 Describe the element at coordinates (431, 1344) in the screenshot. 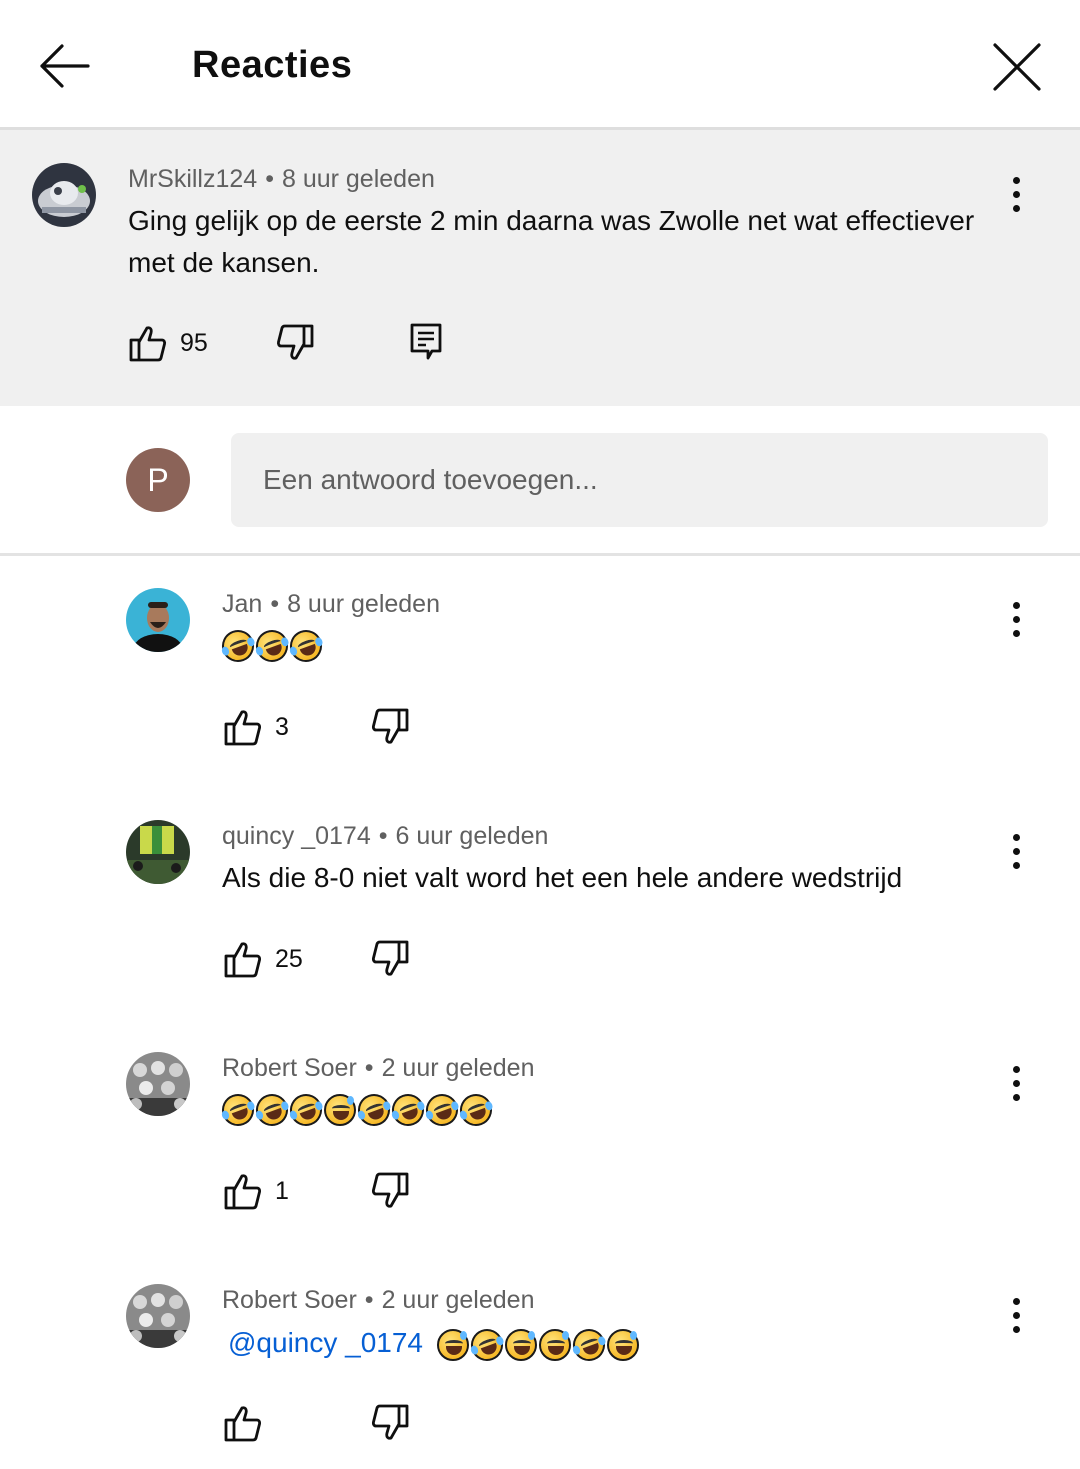

I see `comment-text: @quincy _0174` at that location.